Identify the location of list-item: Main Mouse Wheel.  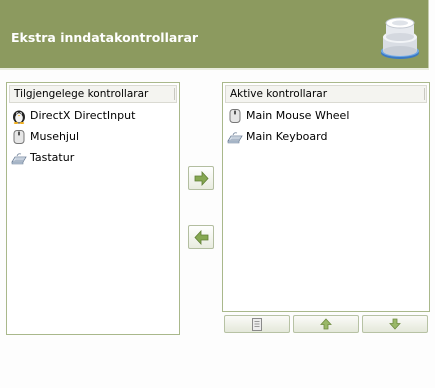
(326, 116).